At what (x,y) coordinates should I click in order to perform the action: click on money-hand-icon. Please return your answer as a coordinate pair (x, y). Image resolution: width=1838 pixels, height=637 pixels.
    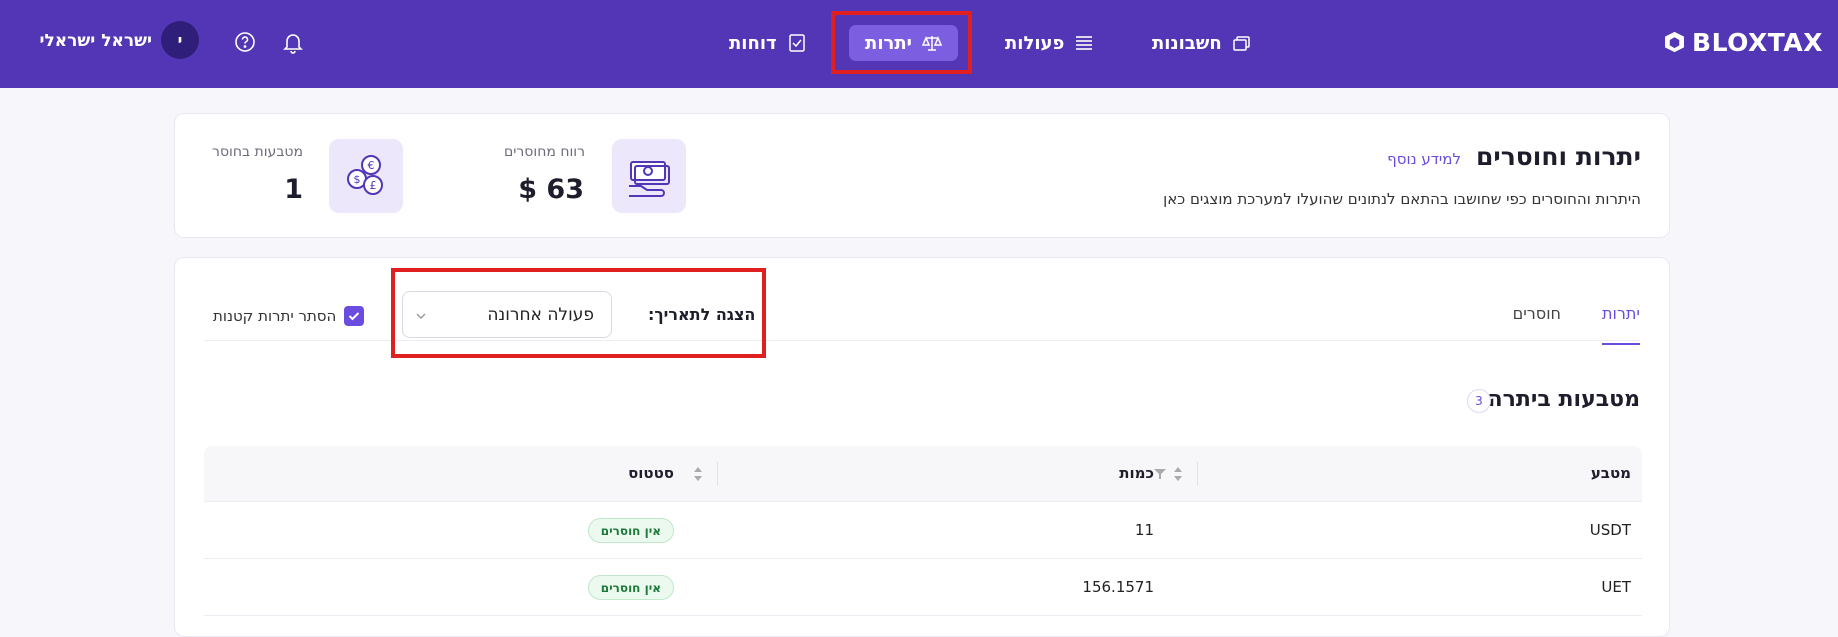
    Looking at the image, I should click on (649, 179).